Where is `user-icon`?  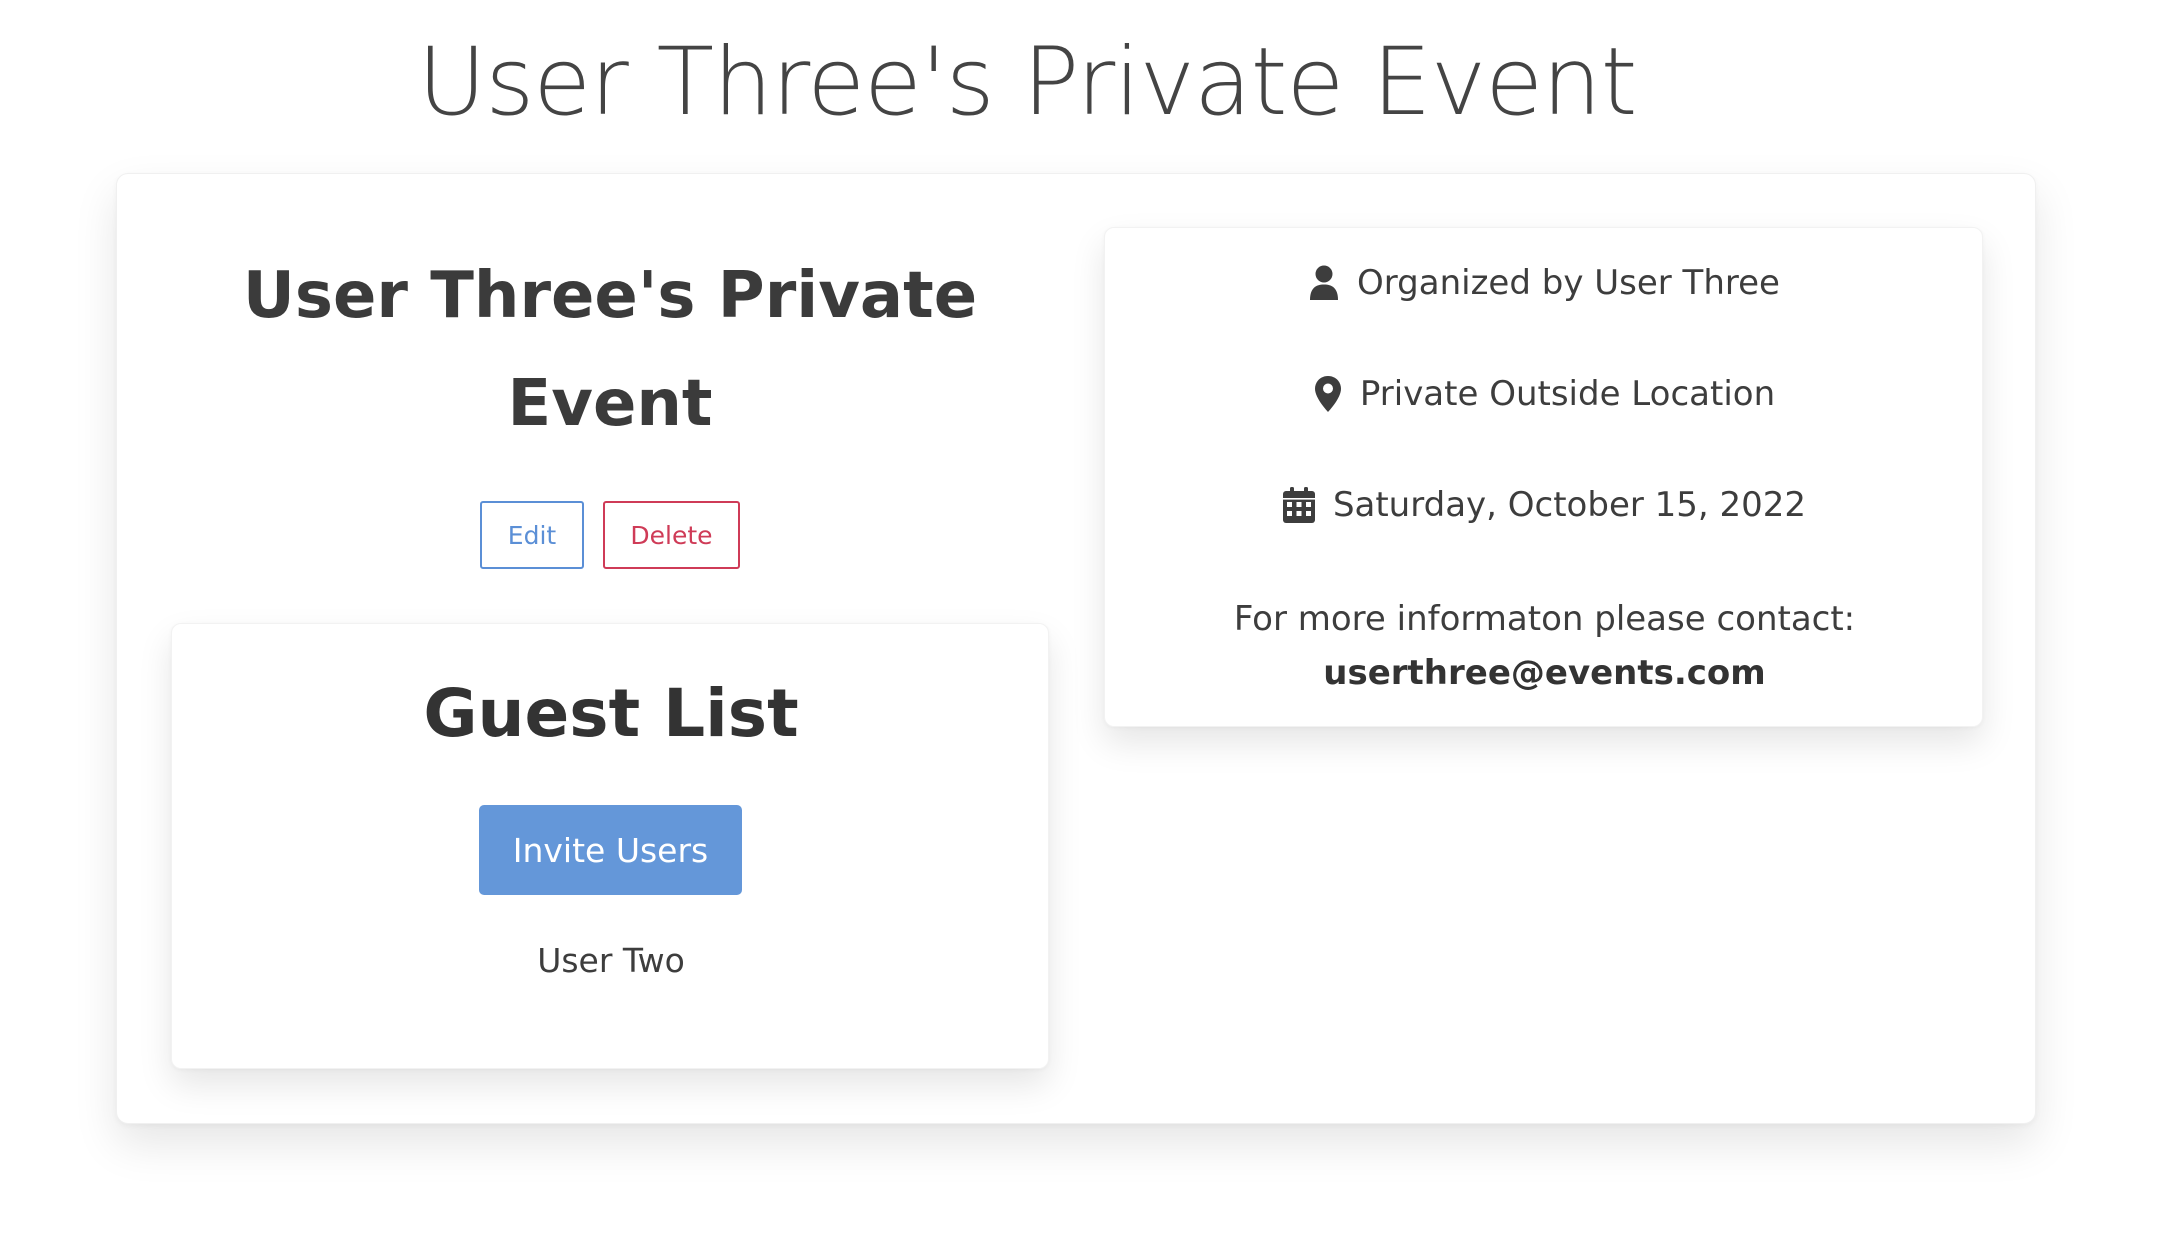
user-icon is located at coordinates (1324, 283).